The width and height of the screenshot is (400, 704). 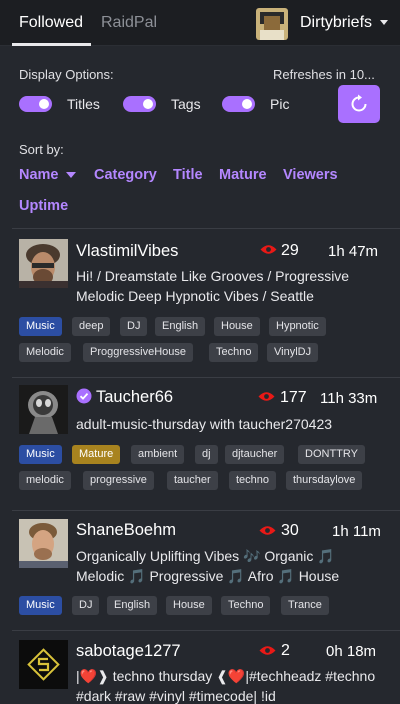 What do you see at coordinates (96, 454) in the screenshot?
I see `mature-tag: Mature` at bounding box center [96, 454].